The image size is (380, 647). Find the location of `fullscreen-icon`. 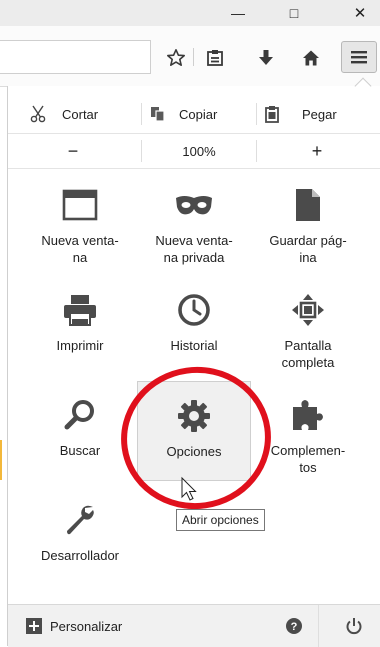

fullscreen-icon is located at coordinates (308, 310).